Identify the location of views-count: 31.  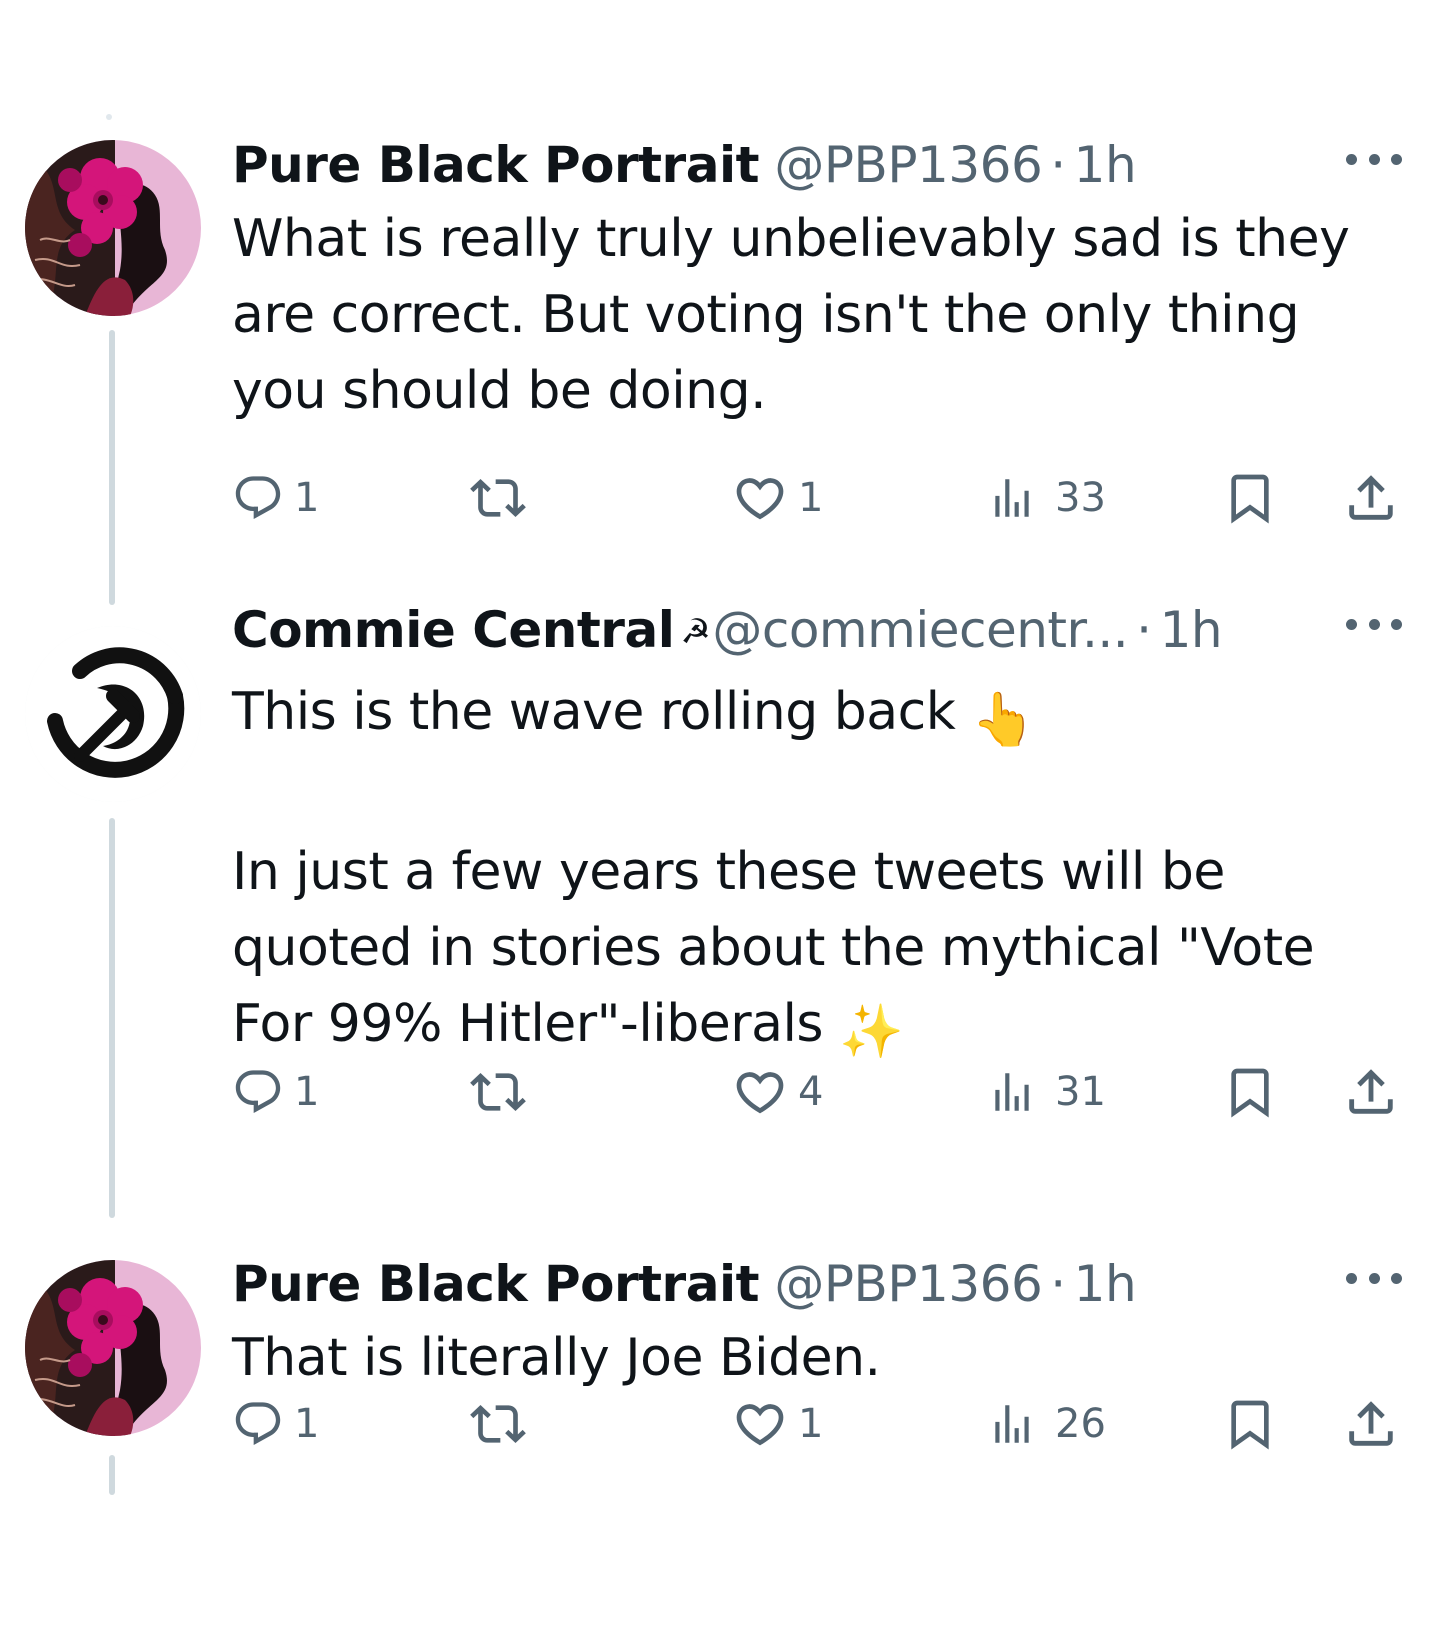
(1080, 1092).